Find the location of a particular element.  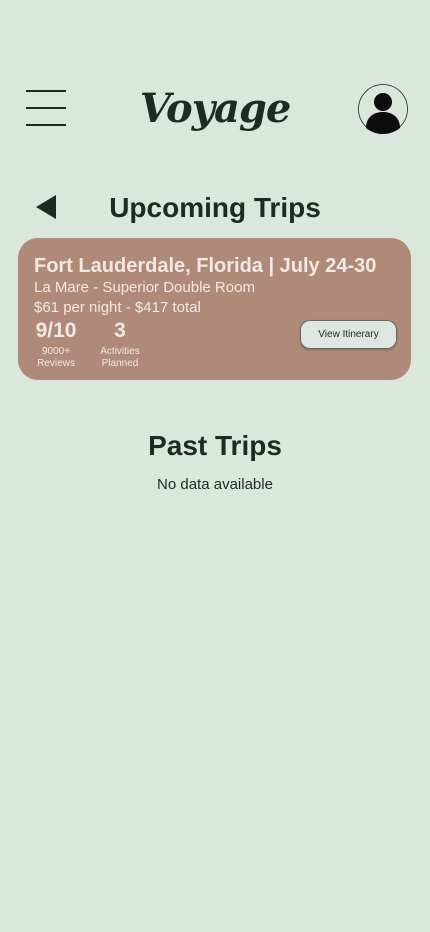

past-trips-title: Past Trips is located at coordinates (215, 445).